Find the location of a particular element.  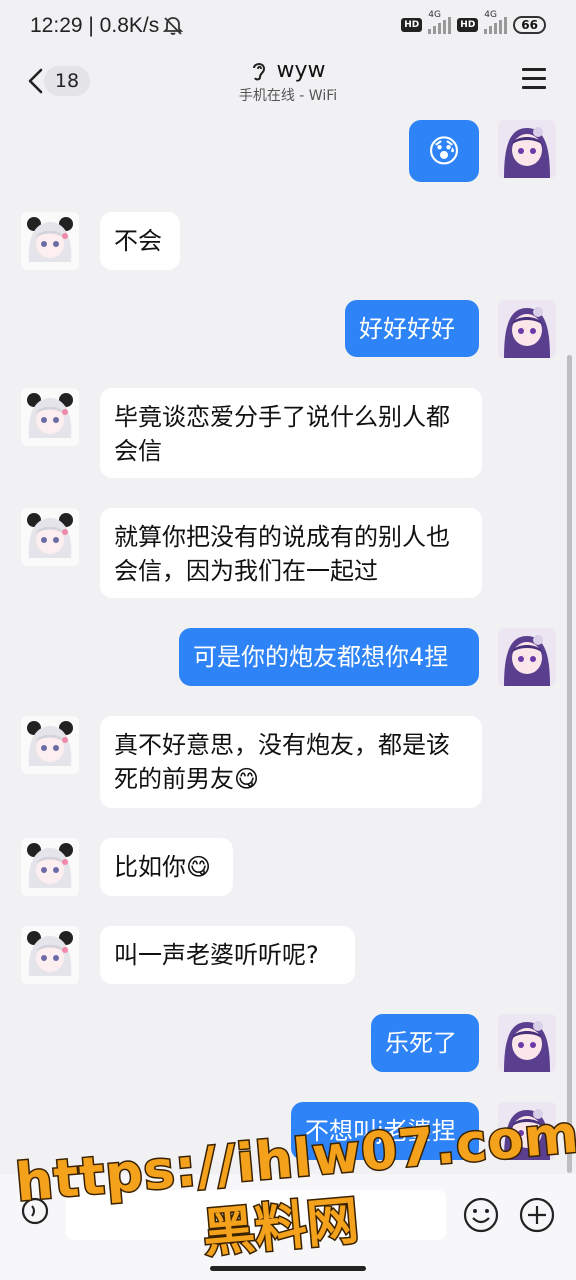

message-bubble-incoming: 比如你😋 is located at coordinates (166, 867).